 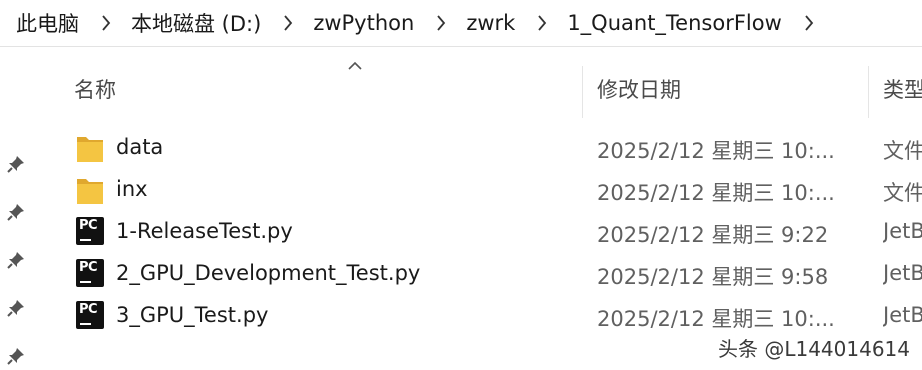 I want to click on file-name: data, so click(x=140, y=147).